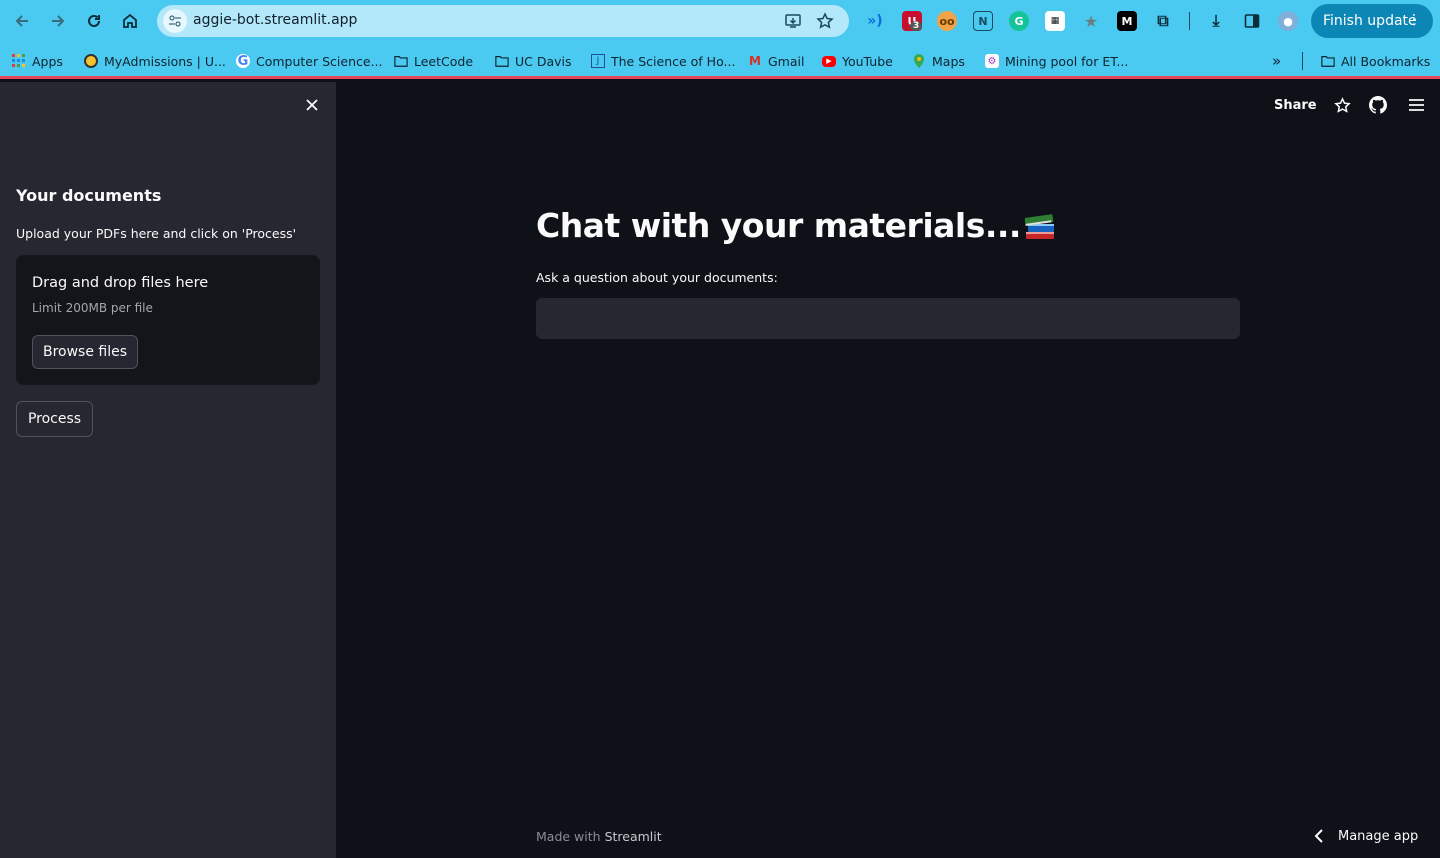  What do you see at coordinates (543, 61) in the screenshot?
I see `bookmark-label: UC Davis` at bounding box center [543, 61].